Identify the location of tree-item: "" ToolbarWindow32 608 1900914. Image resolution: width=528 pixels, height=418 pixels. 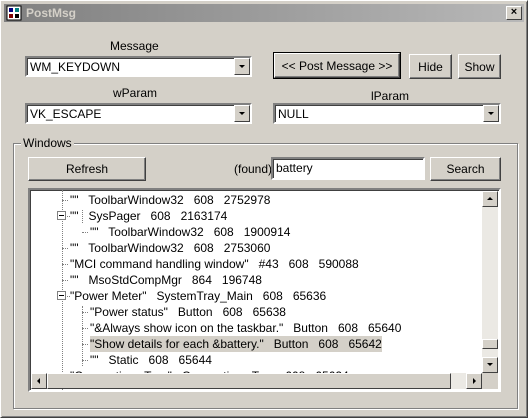
(190, 232).